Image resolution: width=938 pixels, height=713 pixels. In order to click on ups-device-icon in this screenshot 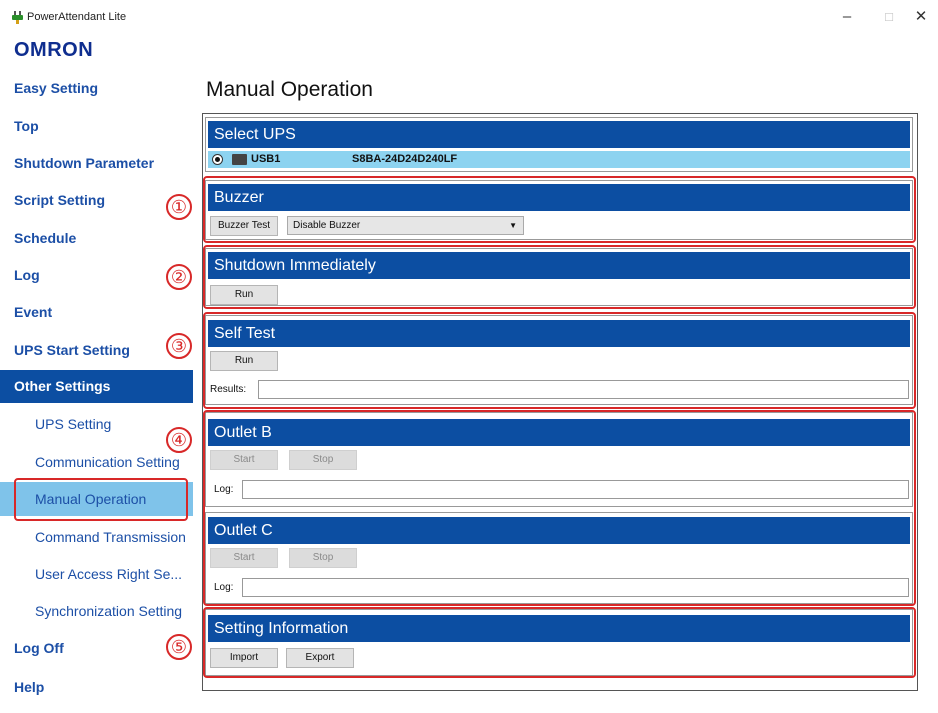, I will do `click(239, 159)`.